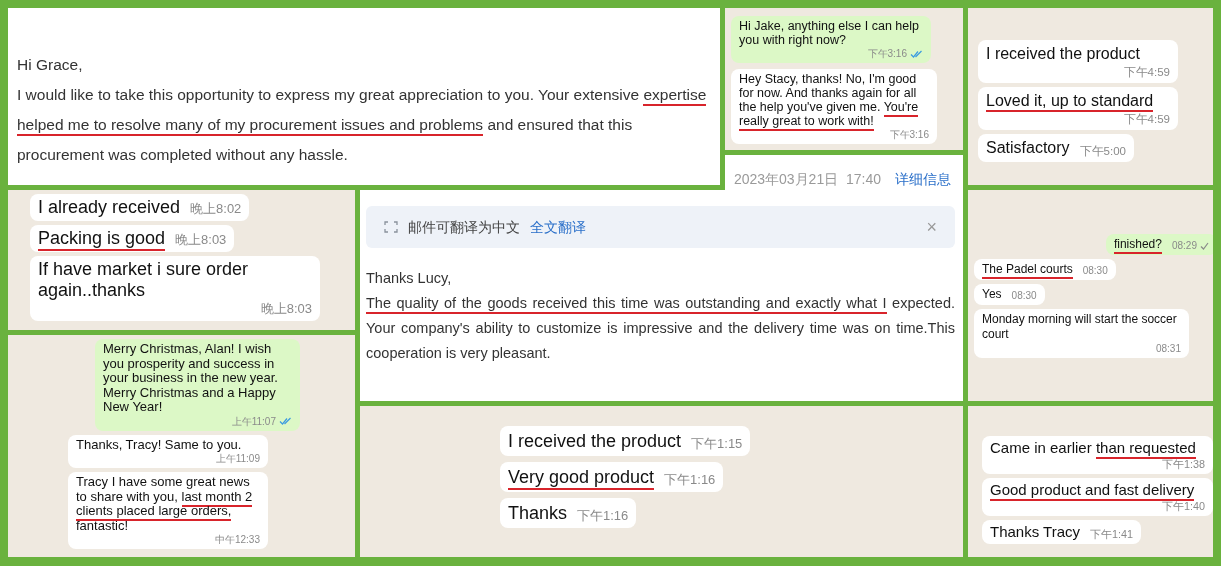 Image resolution: width=1221 pixels, height=566 pixels. Describe the element at coordinates (660, 328) in the screenshot. I see `email-body: The quality of the goods received this time was outstanding and exactly what I expected. Your company's ability to customize is impressive and the delivery time was on time.This cooperation is very pleasant.` at that location.